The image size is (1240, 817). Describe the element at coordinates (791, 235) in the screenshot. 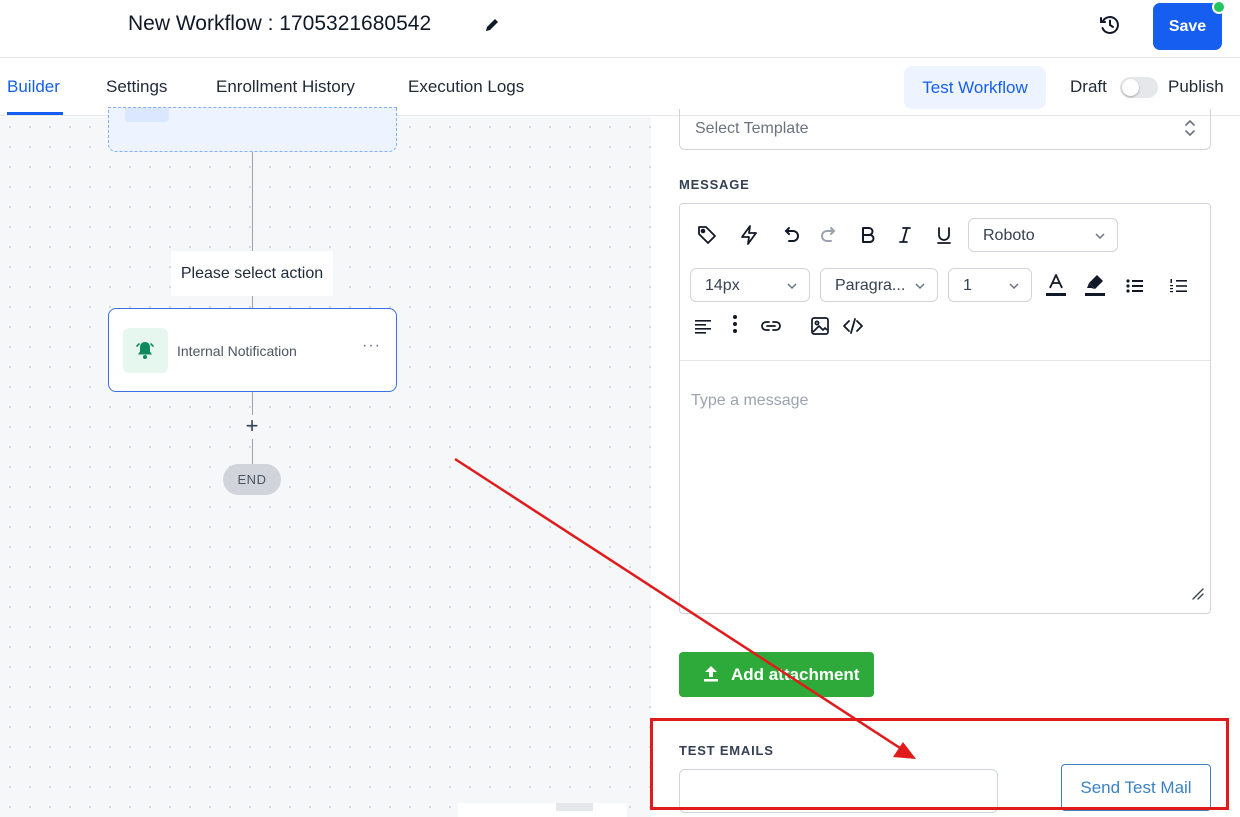

I see `undo-icon` at that location.